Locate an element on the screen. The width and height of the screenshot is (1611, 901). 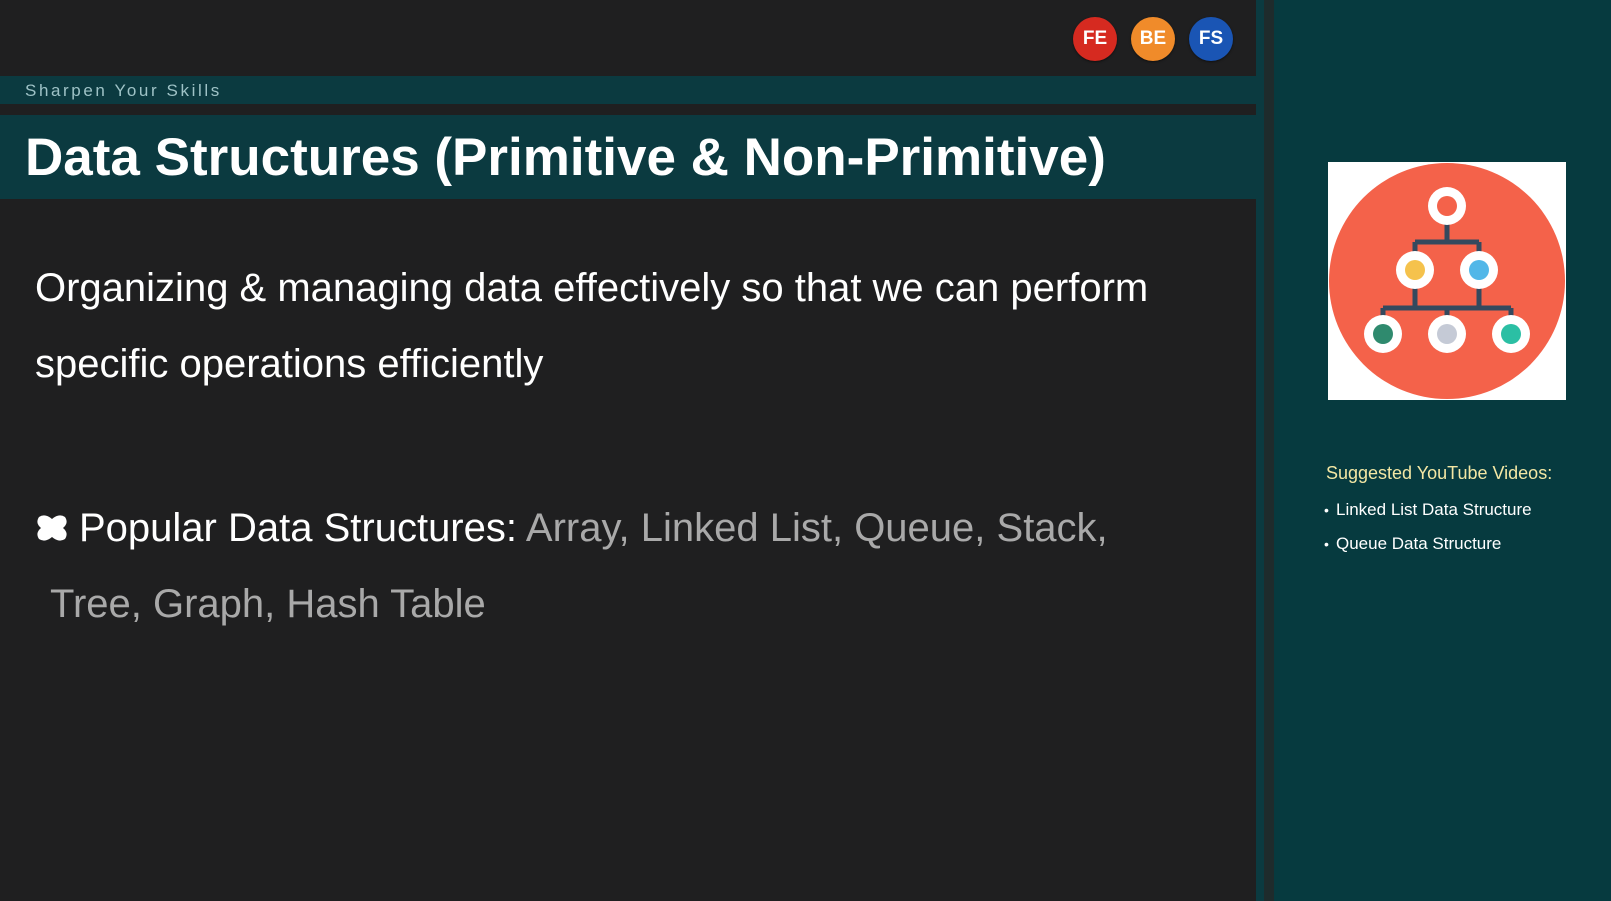
thumbnail-card is located at coordinates (1447, 281).